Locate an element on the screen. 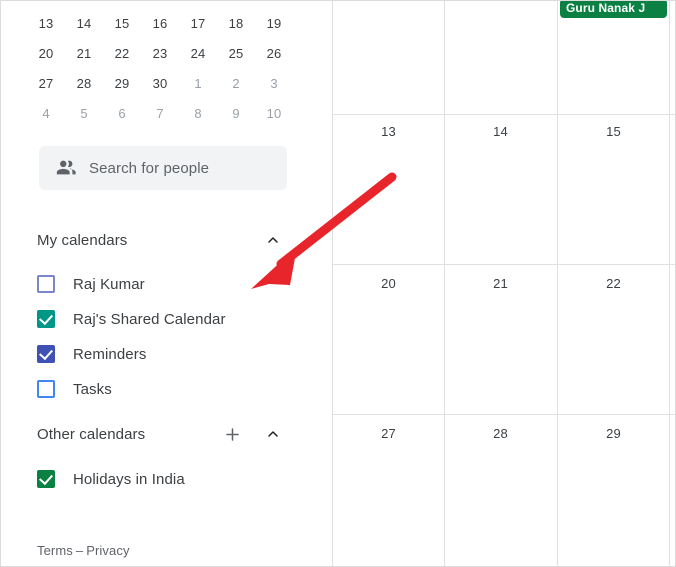  calendar-label-tasks: Tasks is located at coordinates (92, 389).